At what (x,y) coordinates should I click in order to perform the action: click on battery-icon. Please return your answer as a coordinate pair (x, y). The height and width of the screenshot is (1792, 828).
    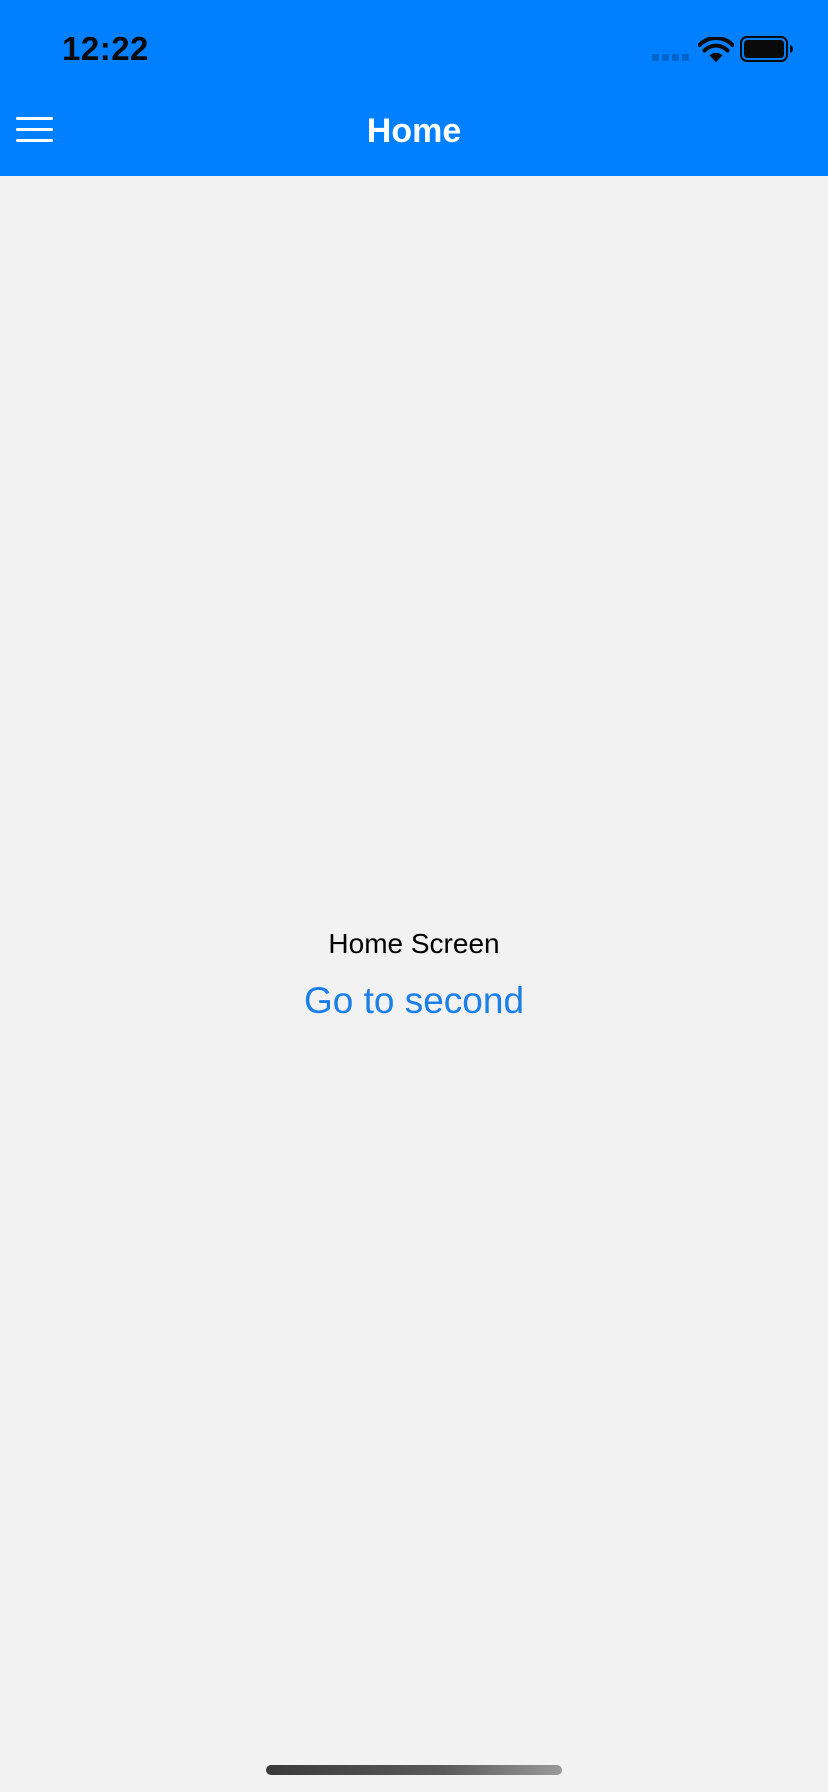
    Looking at the image, I should click on (766, 49).